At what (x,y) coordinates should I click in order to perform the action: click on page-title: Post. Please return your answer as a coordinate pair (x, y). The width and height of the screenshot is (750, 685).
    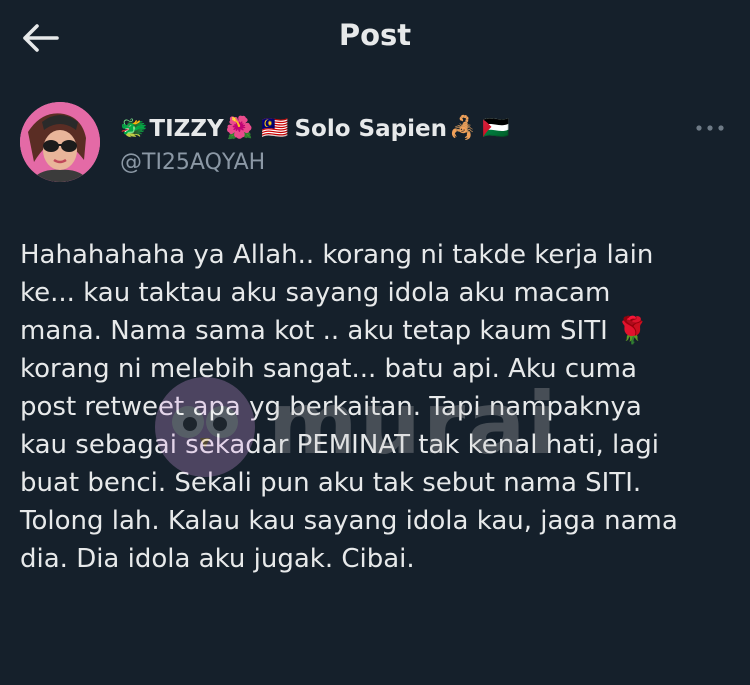
    Looking at the image, I should click on (375, 35).